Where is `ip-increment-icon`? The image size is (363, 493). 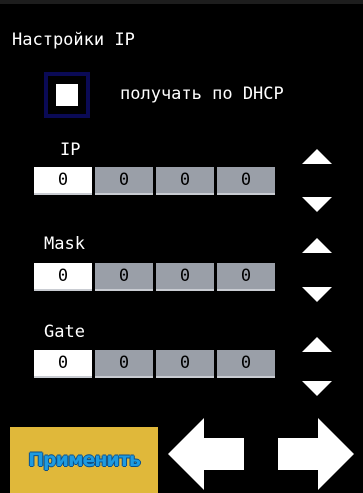
ip-increment-icon is located at coordinates (317, 156).